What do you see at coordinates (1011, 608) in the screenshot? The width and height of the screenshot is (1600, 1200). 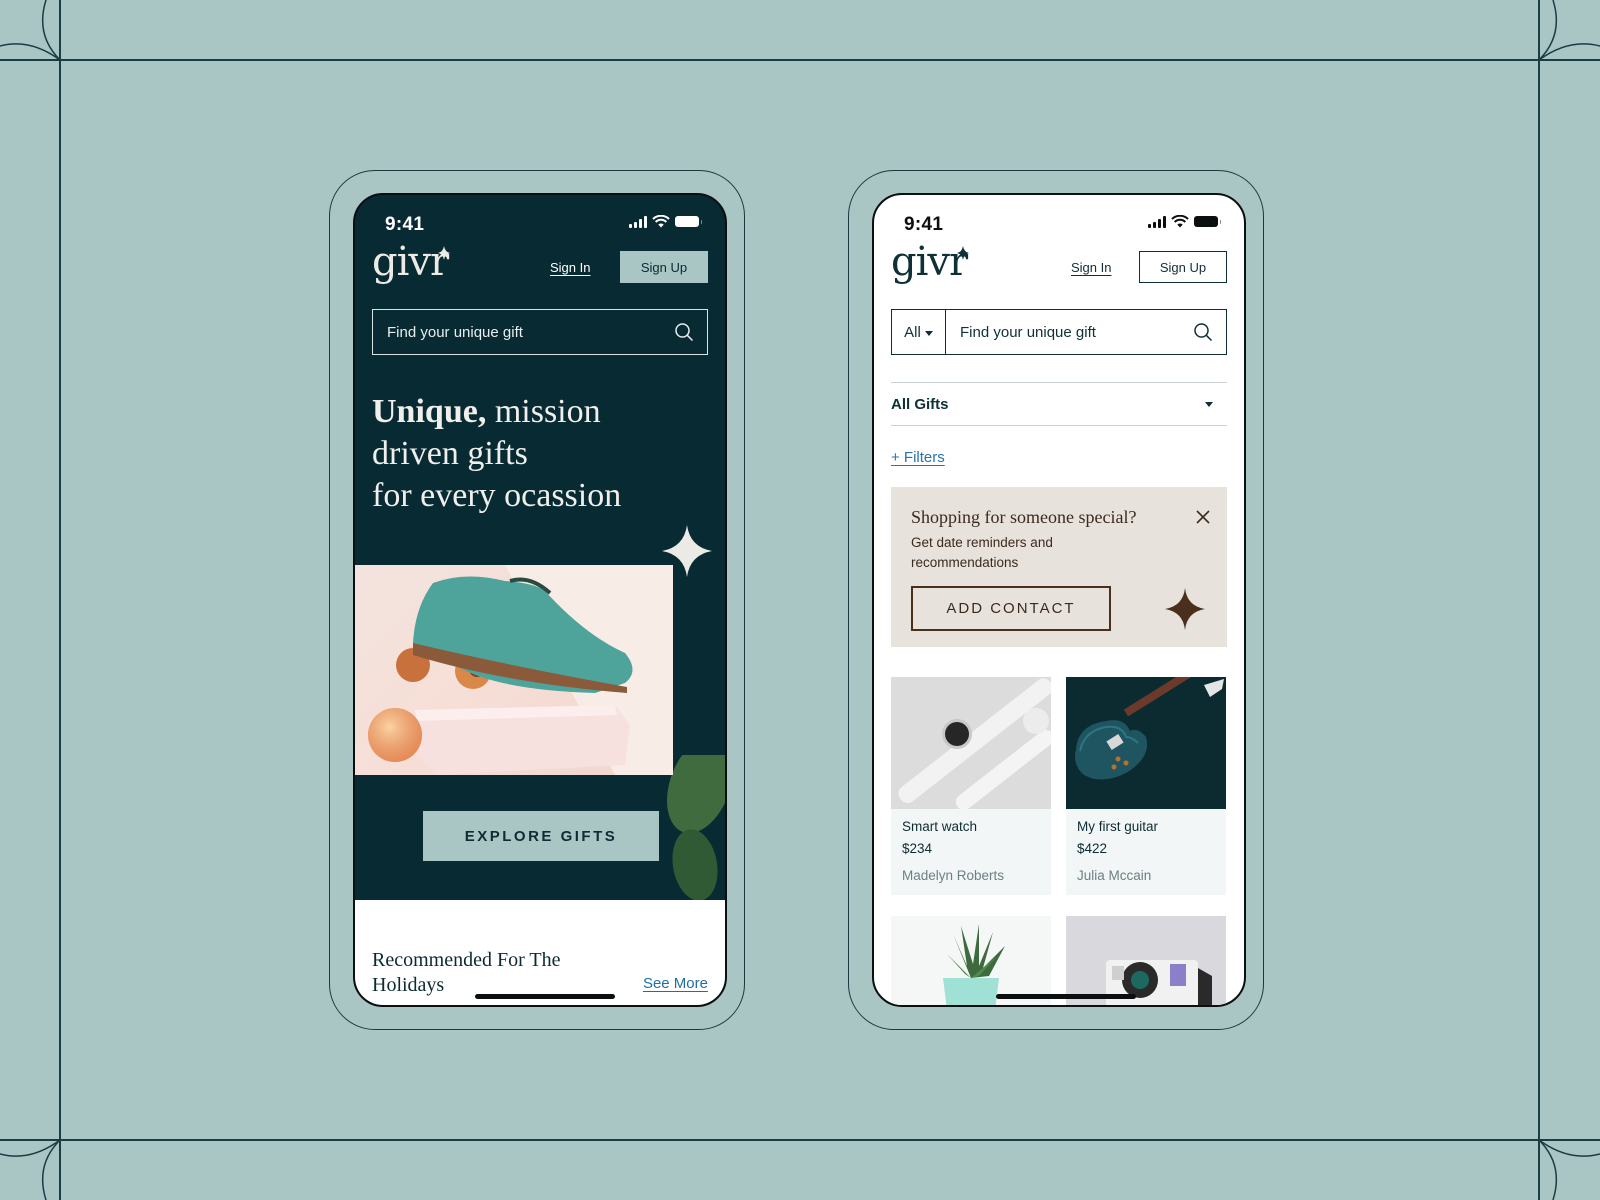 I see `add-contact-button: ADD CONTACT` at bounding box center [1011, 608].